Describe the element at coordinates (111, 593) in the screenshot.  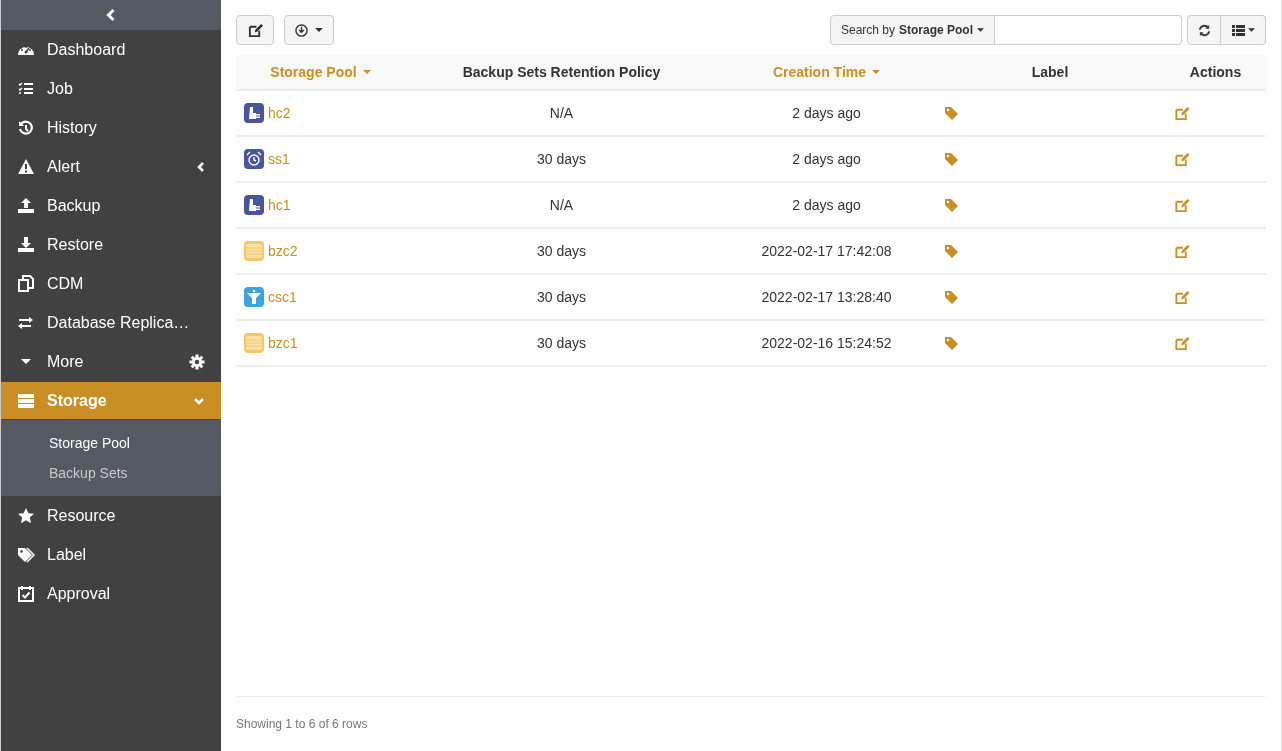
I see `sidebar-item: Approval` at that location.